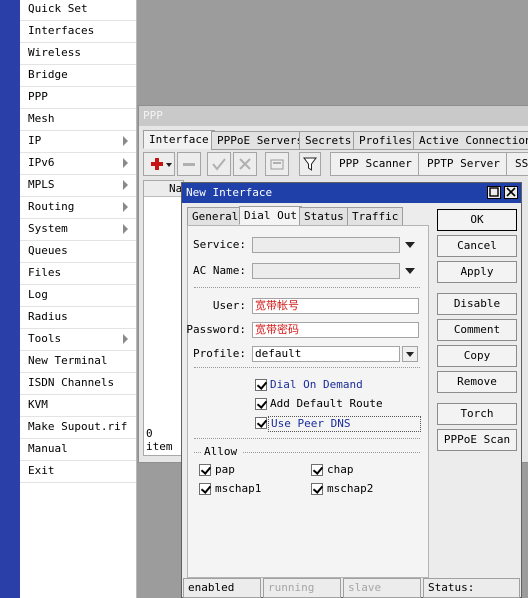  What do you see at coordinates (344, 424) in the screenshot?
I see `use-peer-dns-label: Use Peer DNS` at bounding box center [344, 424].